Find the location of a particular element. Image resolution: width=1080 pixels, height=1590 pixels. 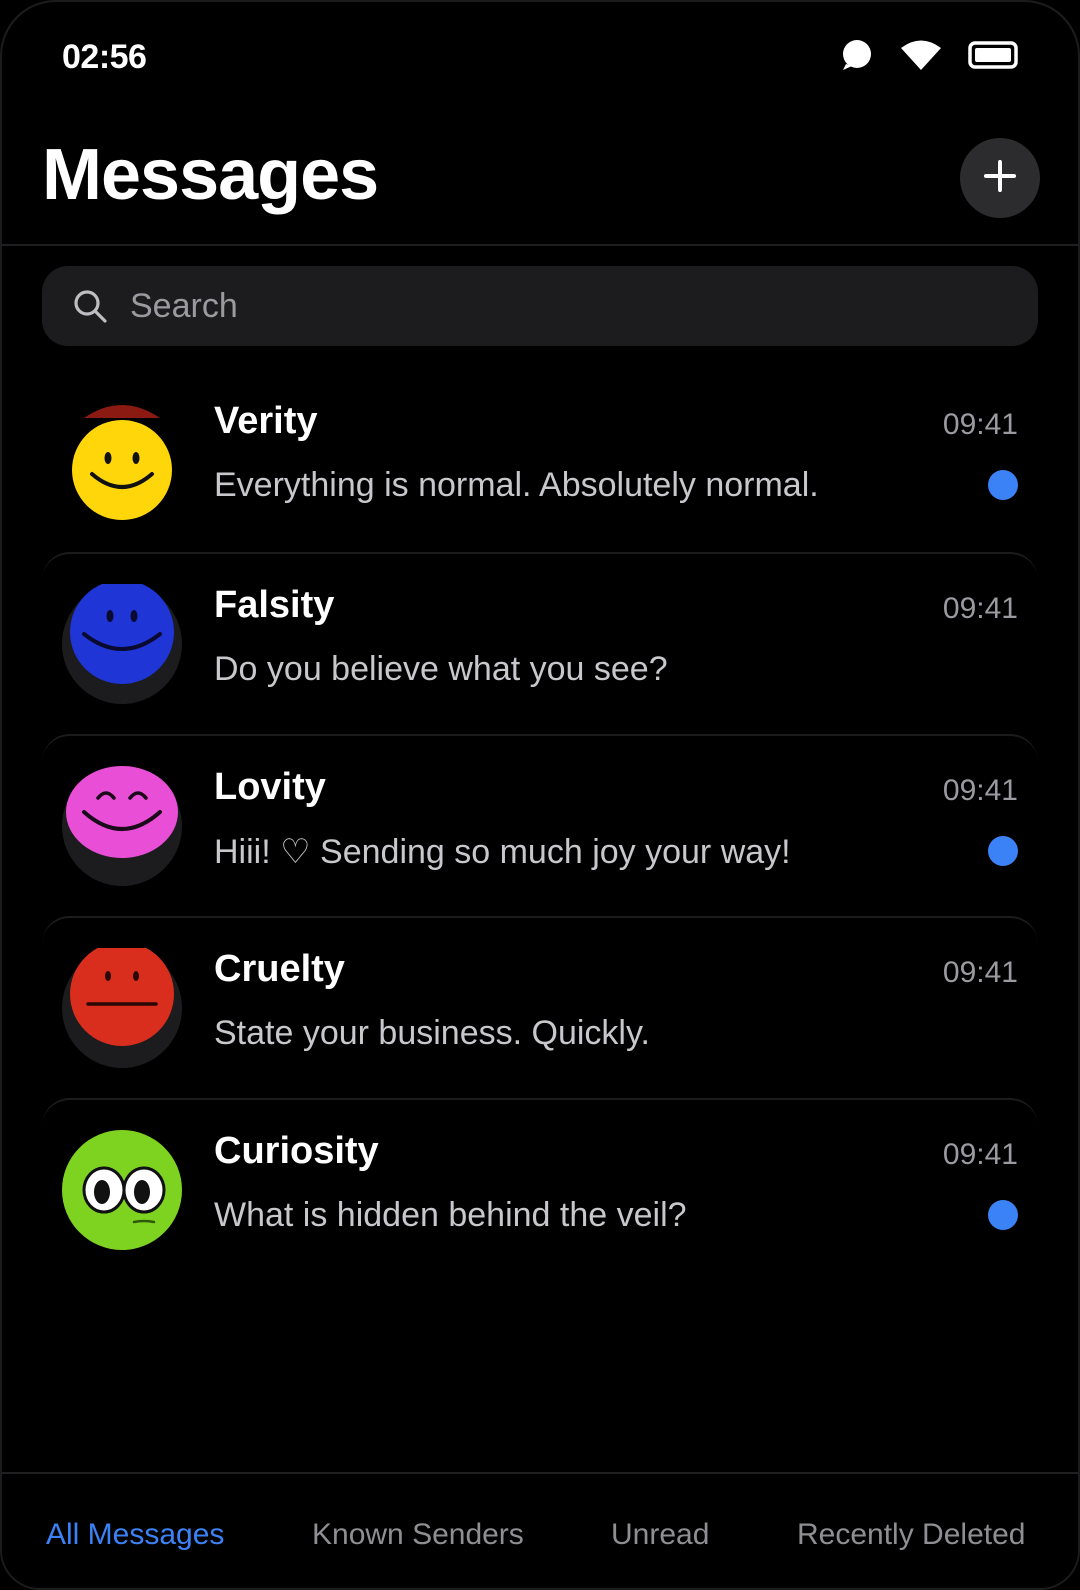

contact-name: Verity is located at coordinates (266, 421).